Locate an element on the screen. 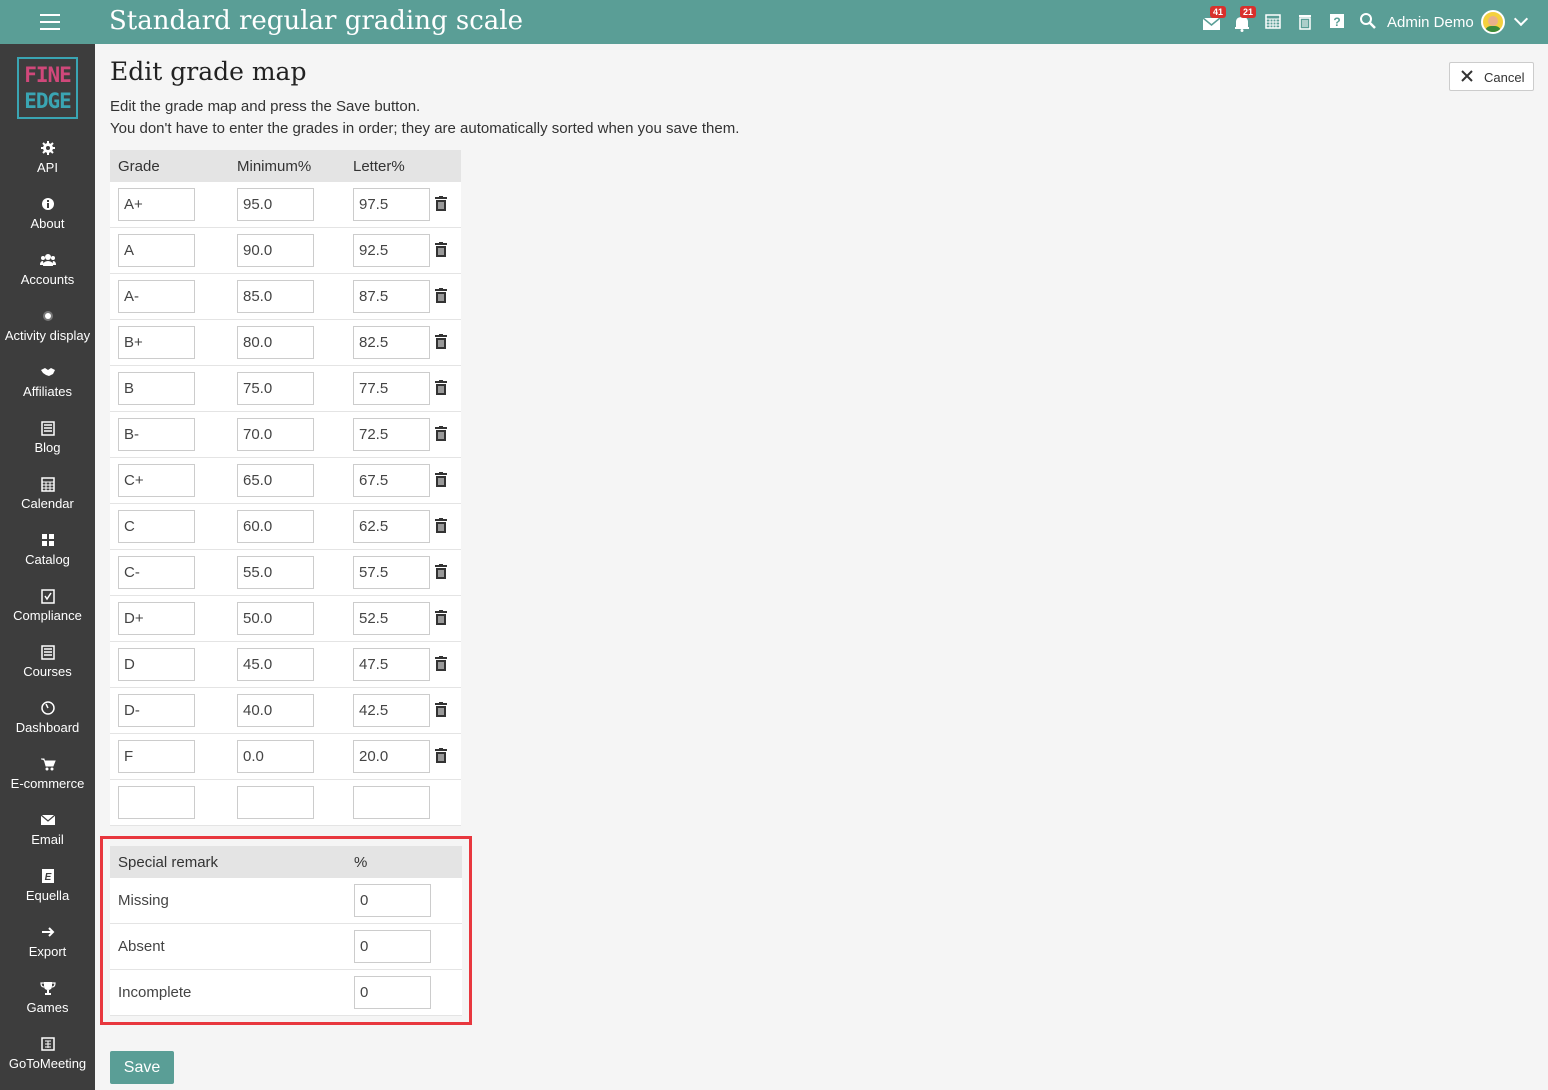 The image size is (1548, 1090). letter-input: 97.5 is located at coordinates (391, 204).